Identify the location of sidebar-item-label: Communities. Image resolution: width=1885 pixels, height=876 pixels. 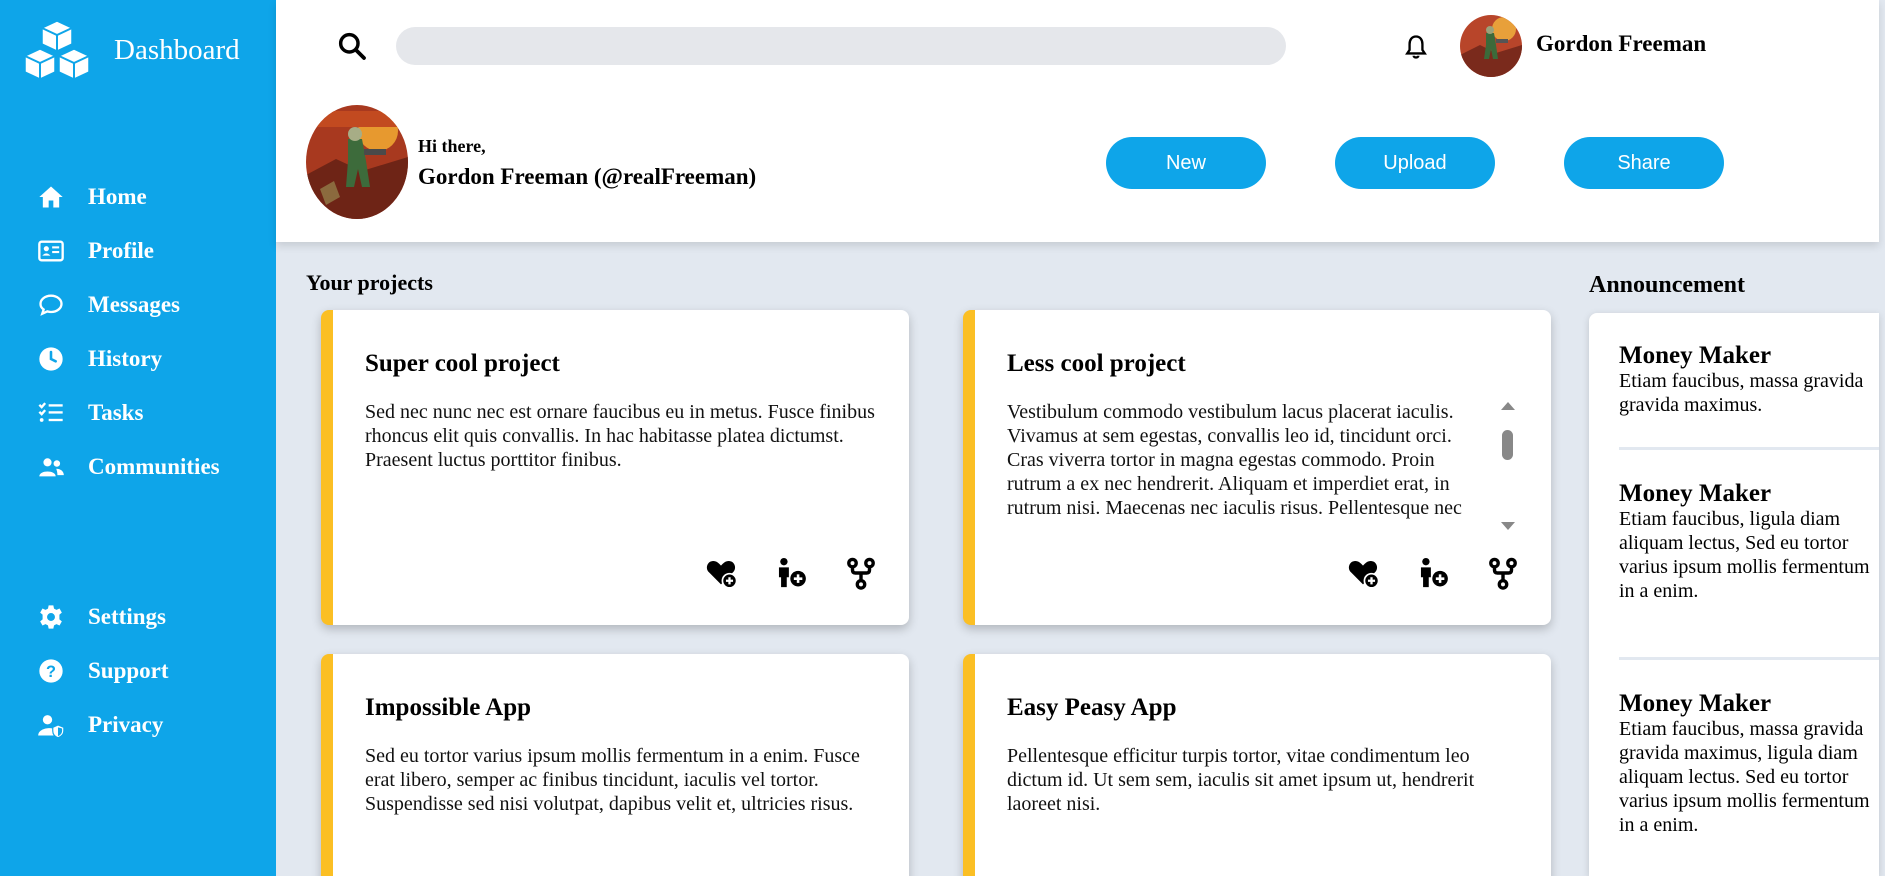
(154, 466).